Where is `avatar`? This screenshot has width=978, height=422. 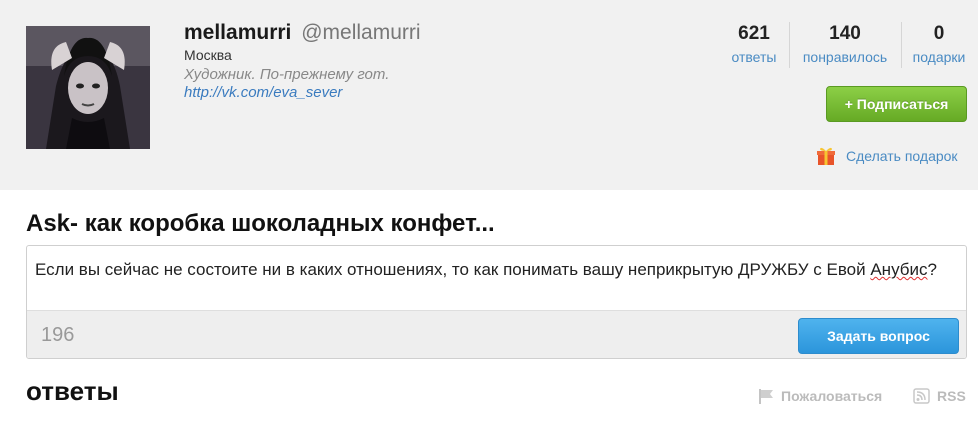
avatar is located at coordinates (88, 87).